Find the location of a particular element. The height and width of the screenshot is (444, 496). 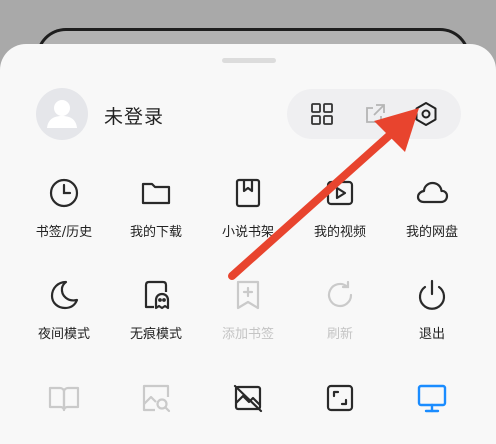

refresh-icon is located at coordinates (340, 294).